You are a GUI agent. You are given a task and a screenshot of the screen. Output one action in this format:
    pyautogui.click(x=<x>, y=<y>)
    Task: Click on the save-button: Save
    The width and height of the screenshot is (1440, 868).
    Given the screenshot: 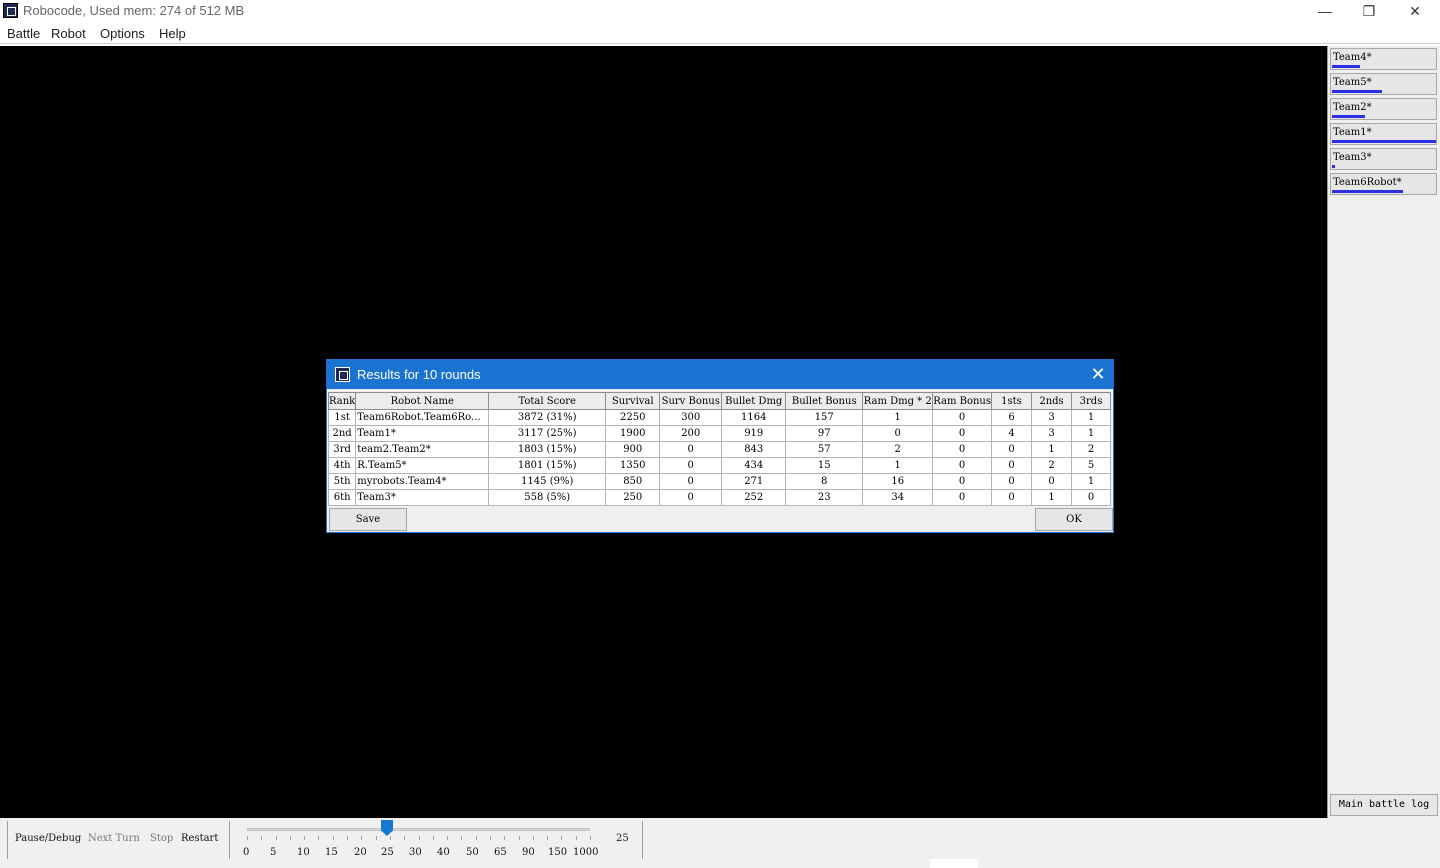 What is the action you would take?
    pyautogui.click(x=368, y=519)
    